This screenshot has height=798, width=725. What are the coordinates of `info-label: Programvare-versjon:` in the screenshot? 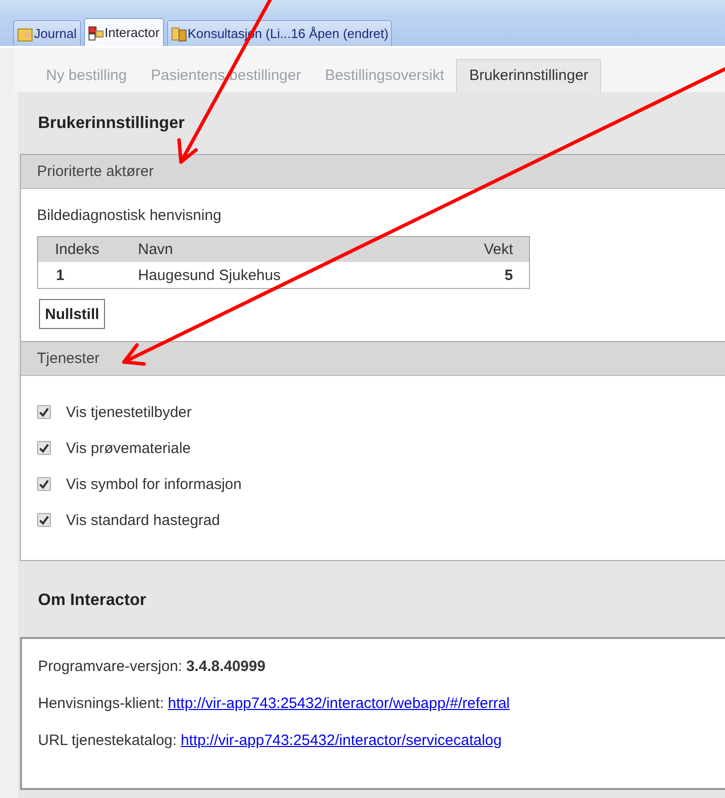 It's located at (110, 666).